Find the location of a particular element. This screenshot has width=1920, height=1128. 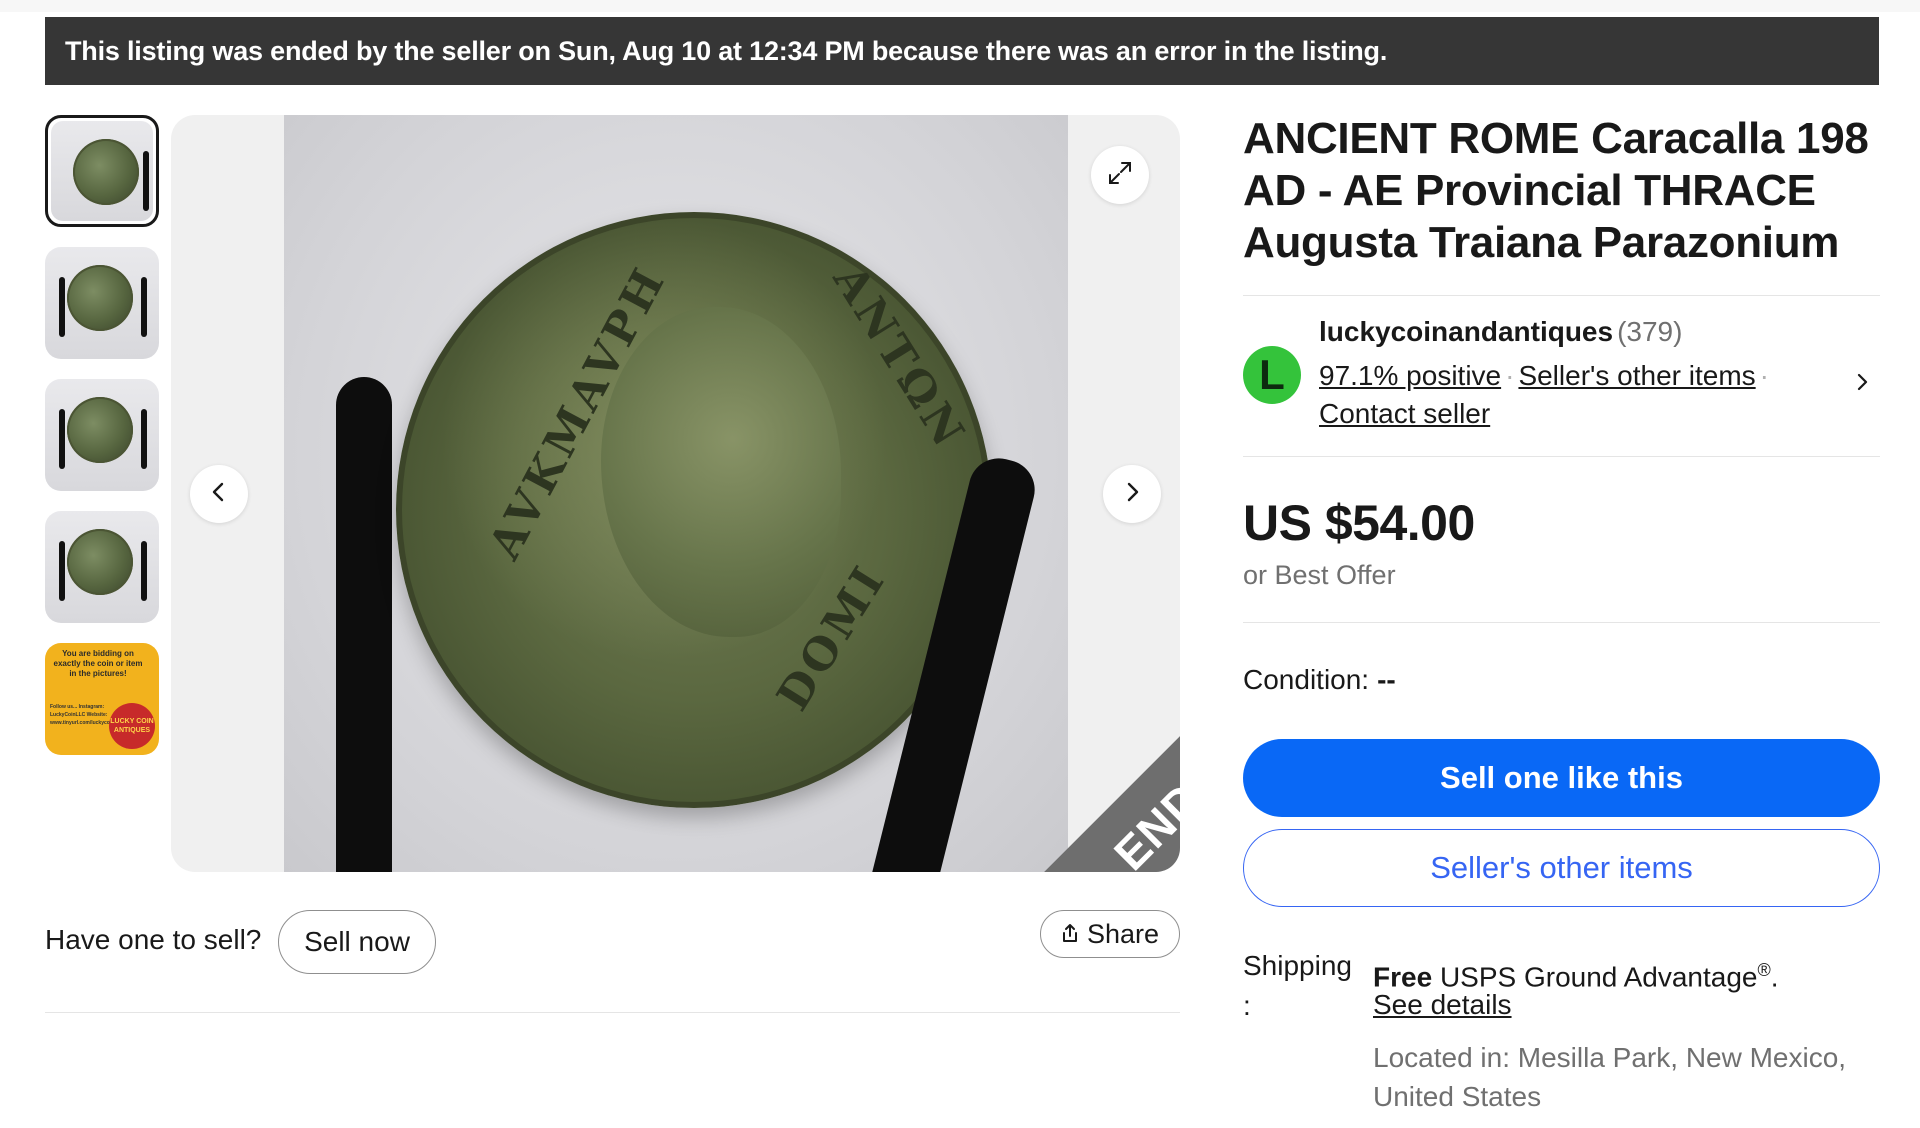

shipping-label-colon: : is located at coordinates (1247, 1005).